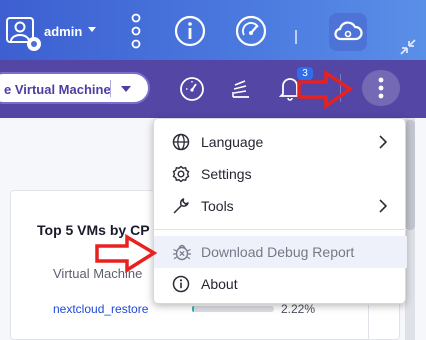 The height and width of the screenshot is (340, 426). What do you see at coordinates (280, 229) in the screenshot?
I see `menu-divider` at bounding box center [280, 229].